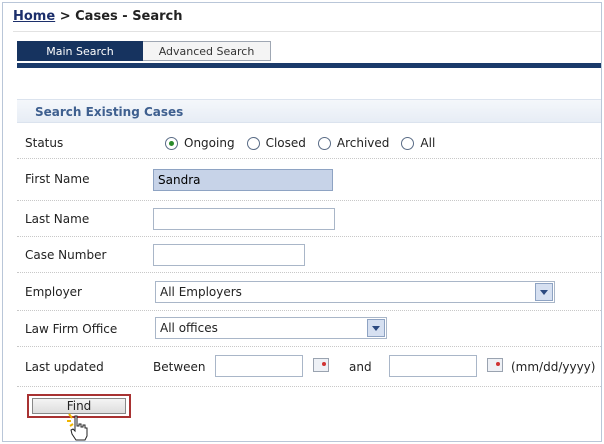 The image size is (604, 444). What do you see at coordinates (553, 367) in the screenshot?
I see `date-format-hint: (mm/dd/yyyy)` at bounding box center [553, 367].